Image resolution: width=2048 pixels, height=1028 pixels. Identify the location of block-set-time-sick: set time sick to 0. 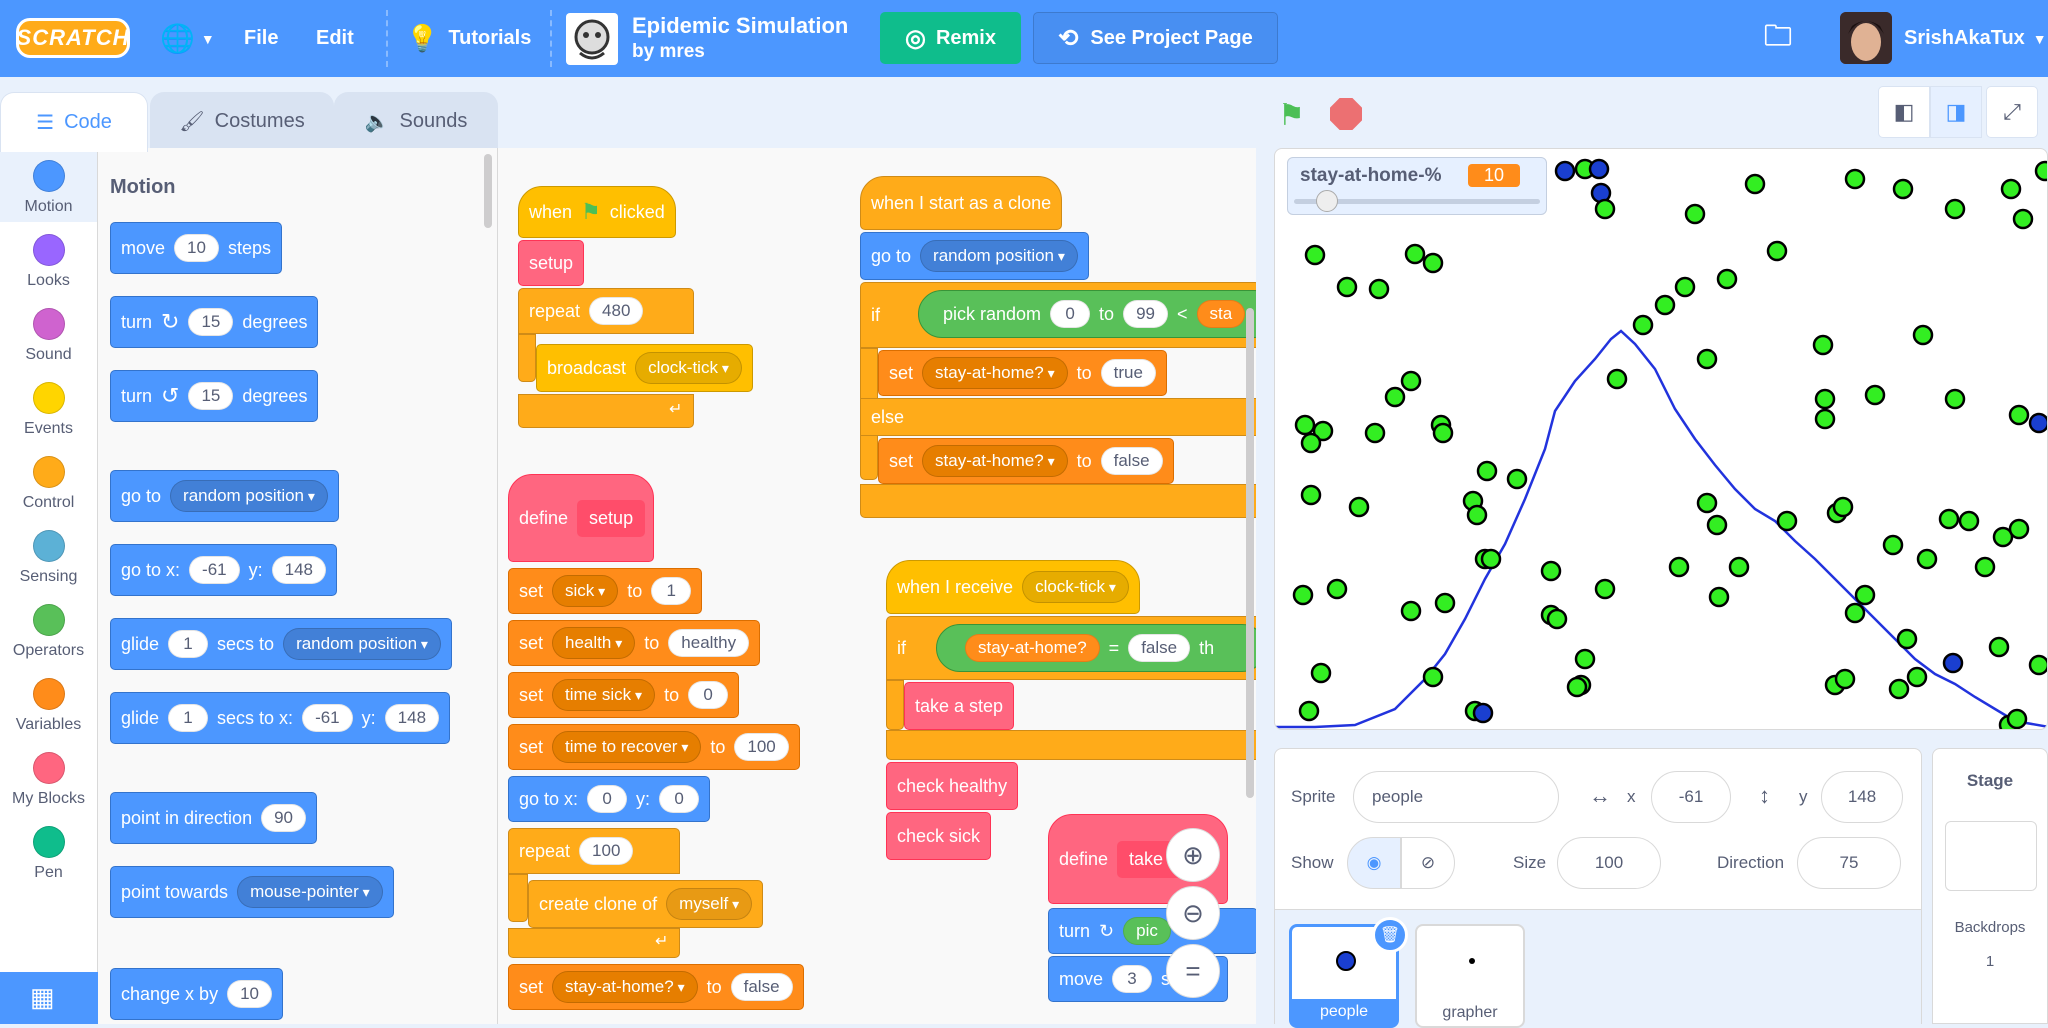
(624, 695).